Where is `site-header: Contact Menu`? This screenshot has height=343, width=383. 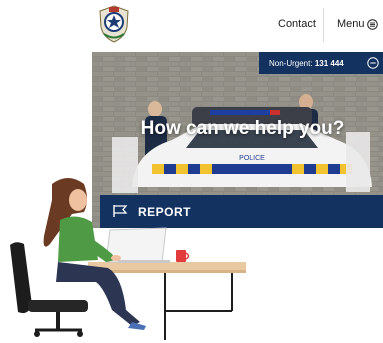 site-header: Contact Menu is located at coordinates (191, 24).